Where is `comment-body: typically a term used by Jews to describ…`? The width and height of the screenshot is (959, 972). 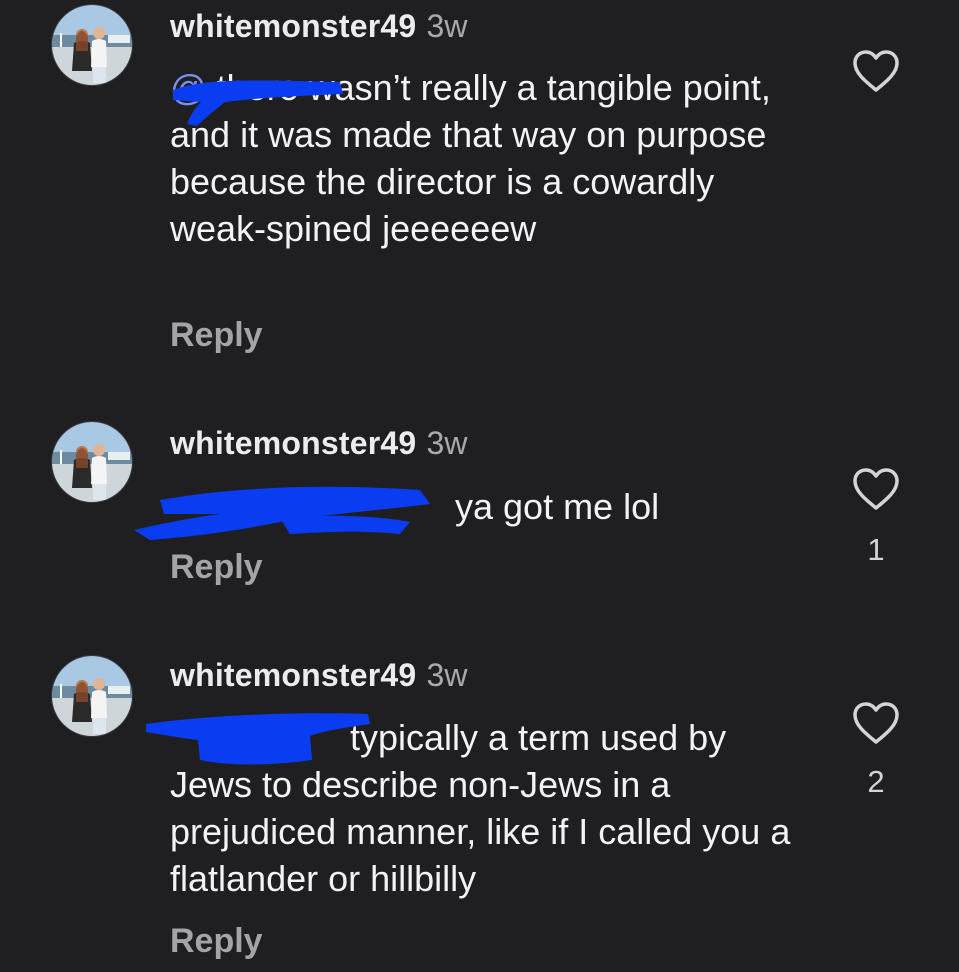
comment-body: typically a term used by Jews to describ… is located at coordinates (480, 808).